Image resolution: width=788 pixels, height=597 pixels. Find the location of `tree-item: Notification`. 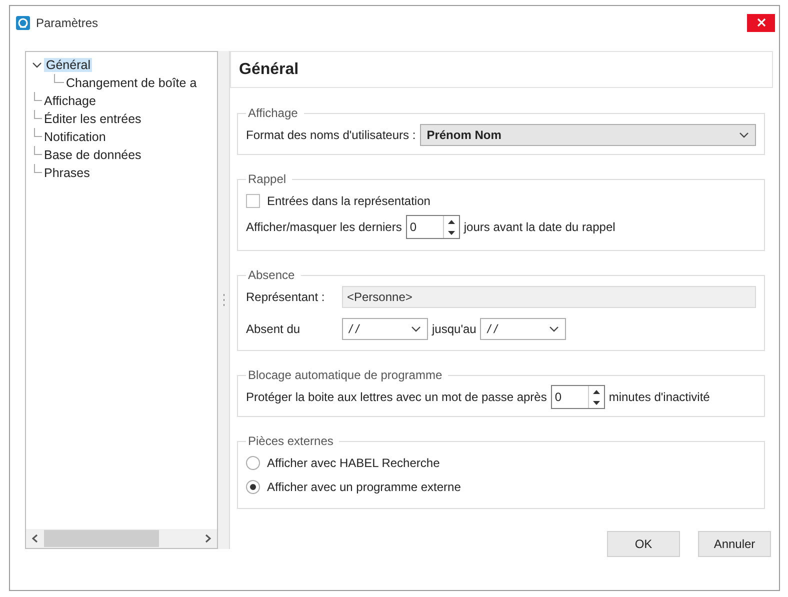

tree-item: Notification is located at coordinates (75, 137).